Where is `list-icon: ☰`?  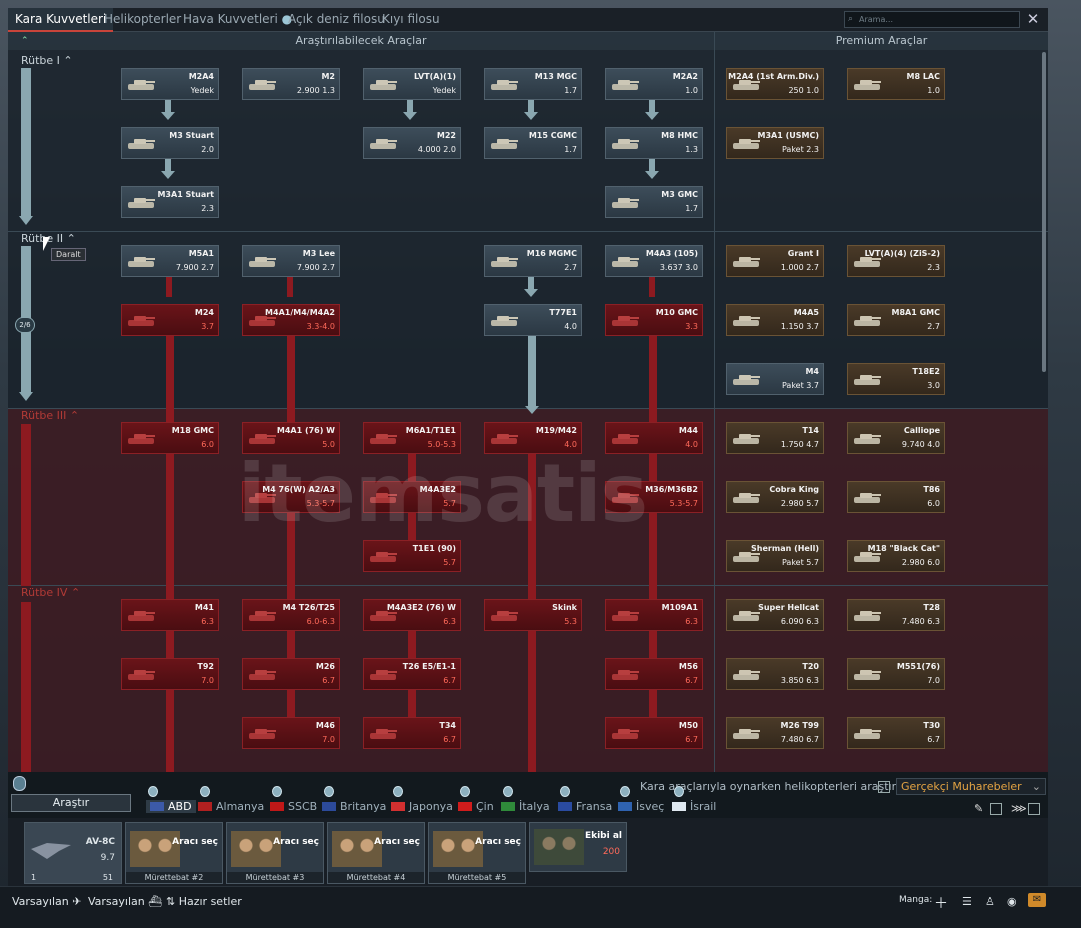 list-icon: ☰ is located at coordinates (967, 901).